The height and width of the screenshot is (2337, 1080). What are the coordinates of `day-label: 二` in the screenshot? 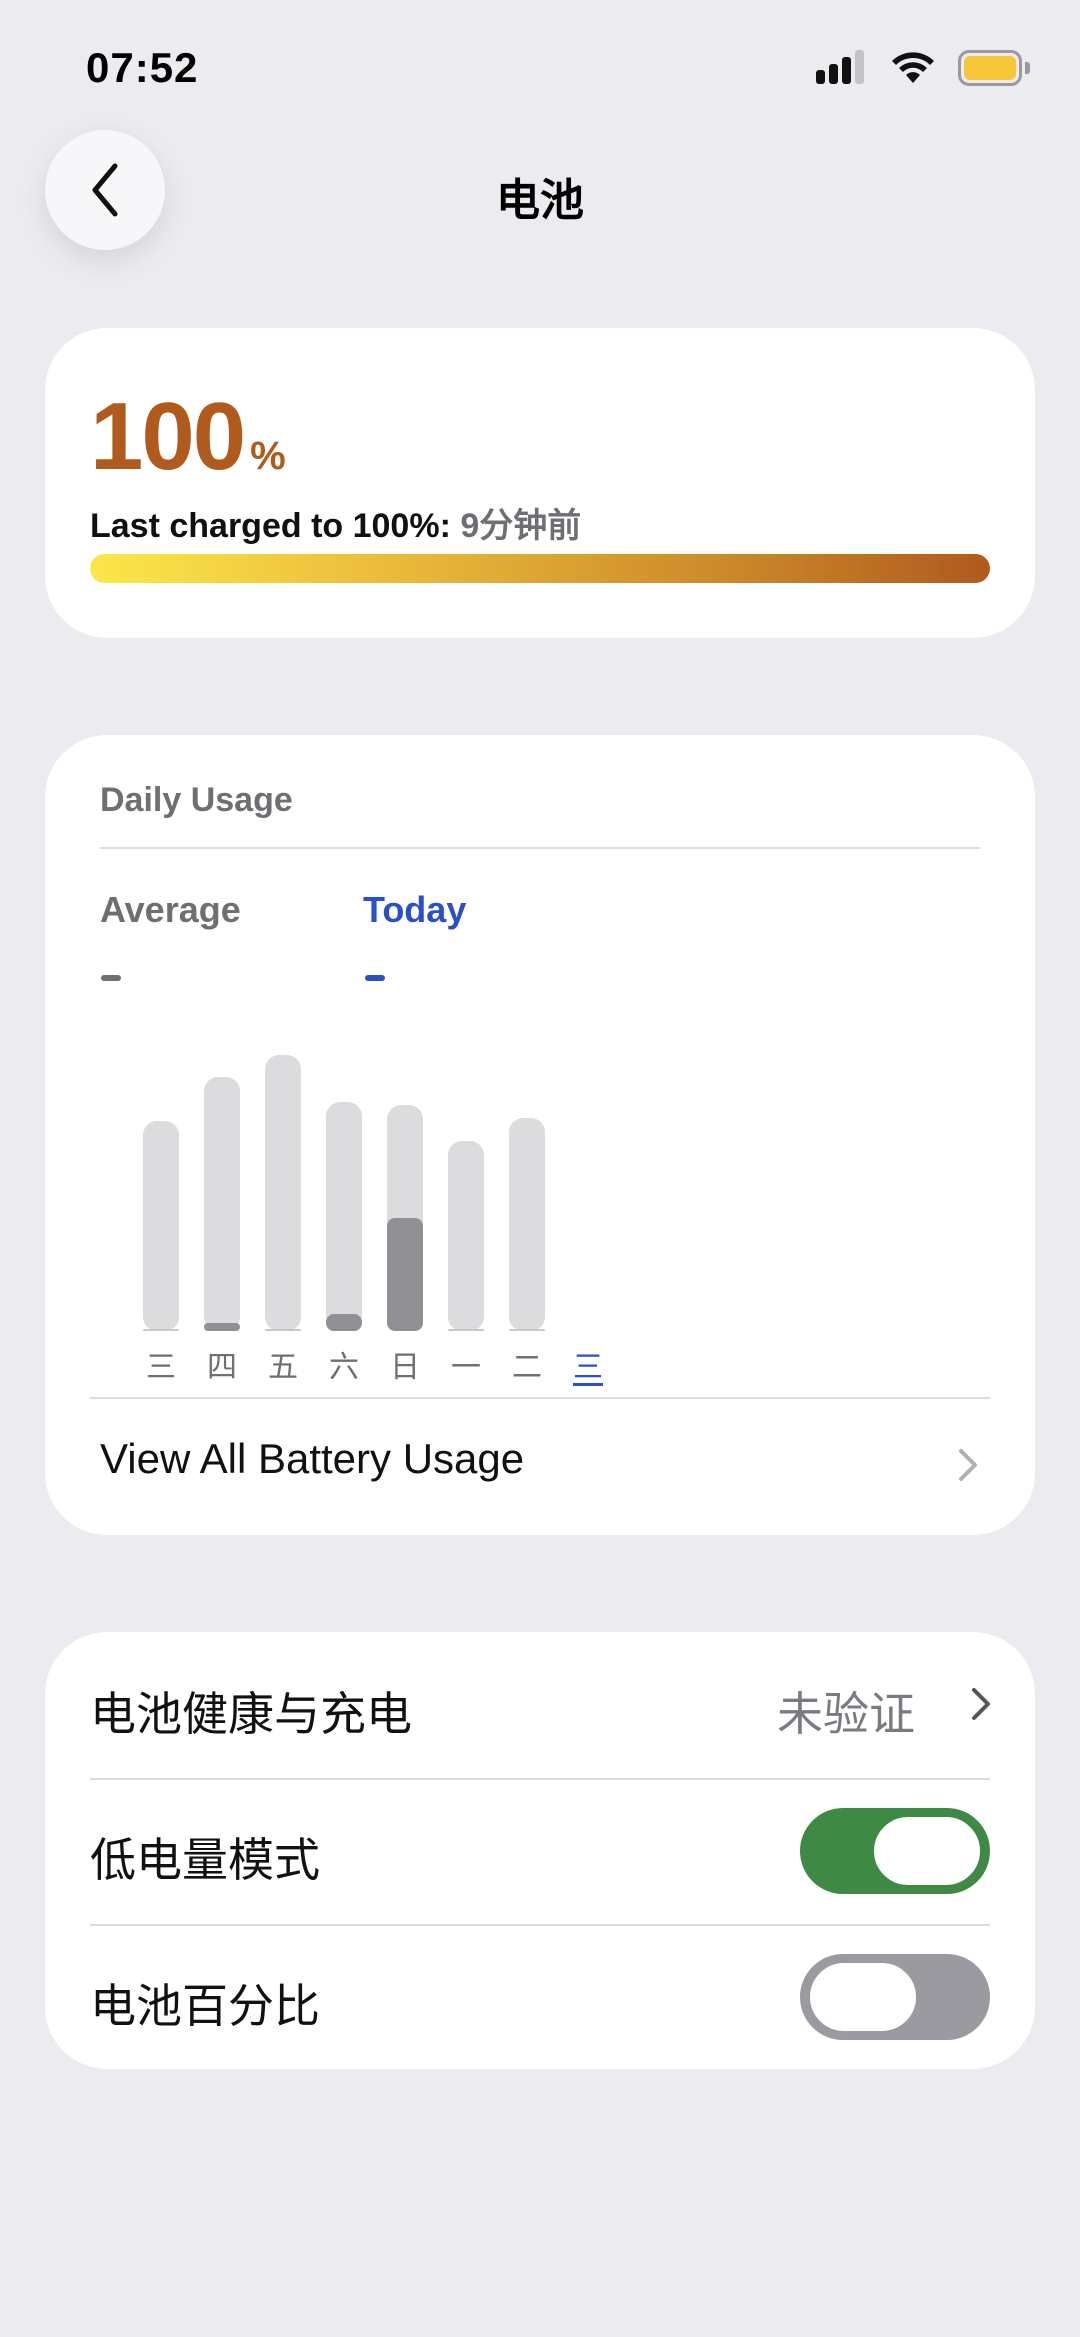 It's located at (527, 1367).